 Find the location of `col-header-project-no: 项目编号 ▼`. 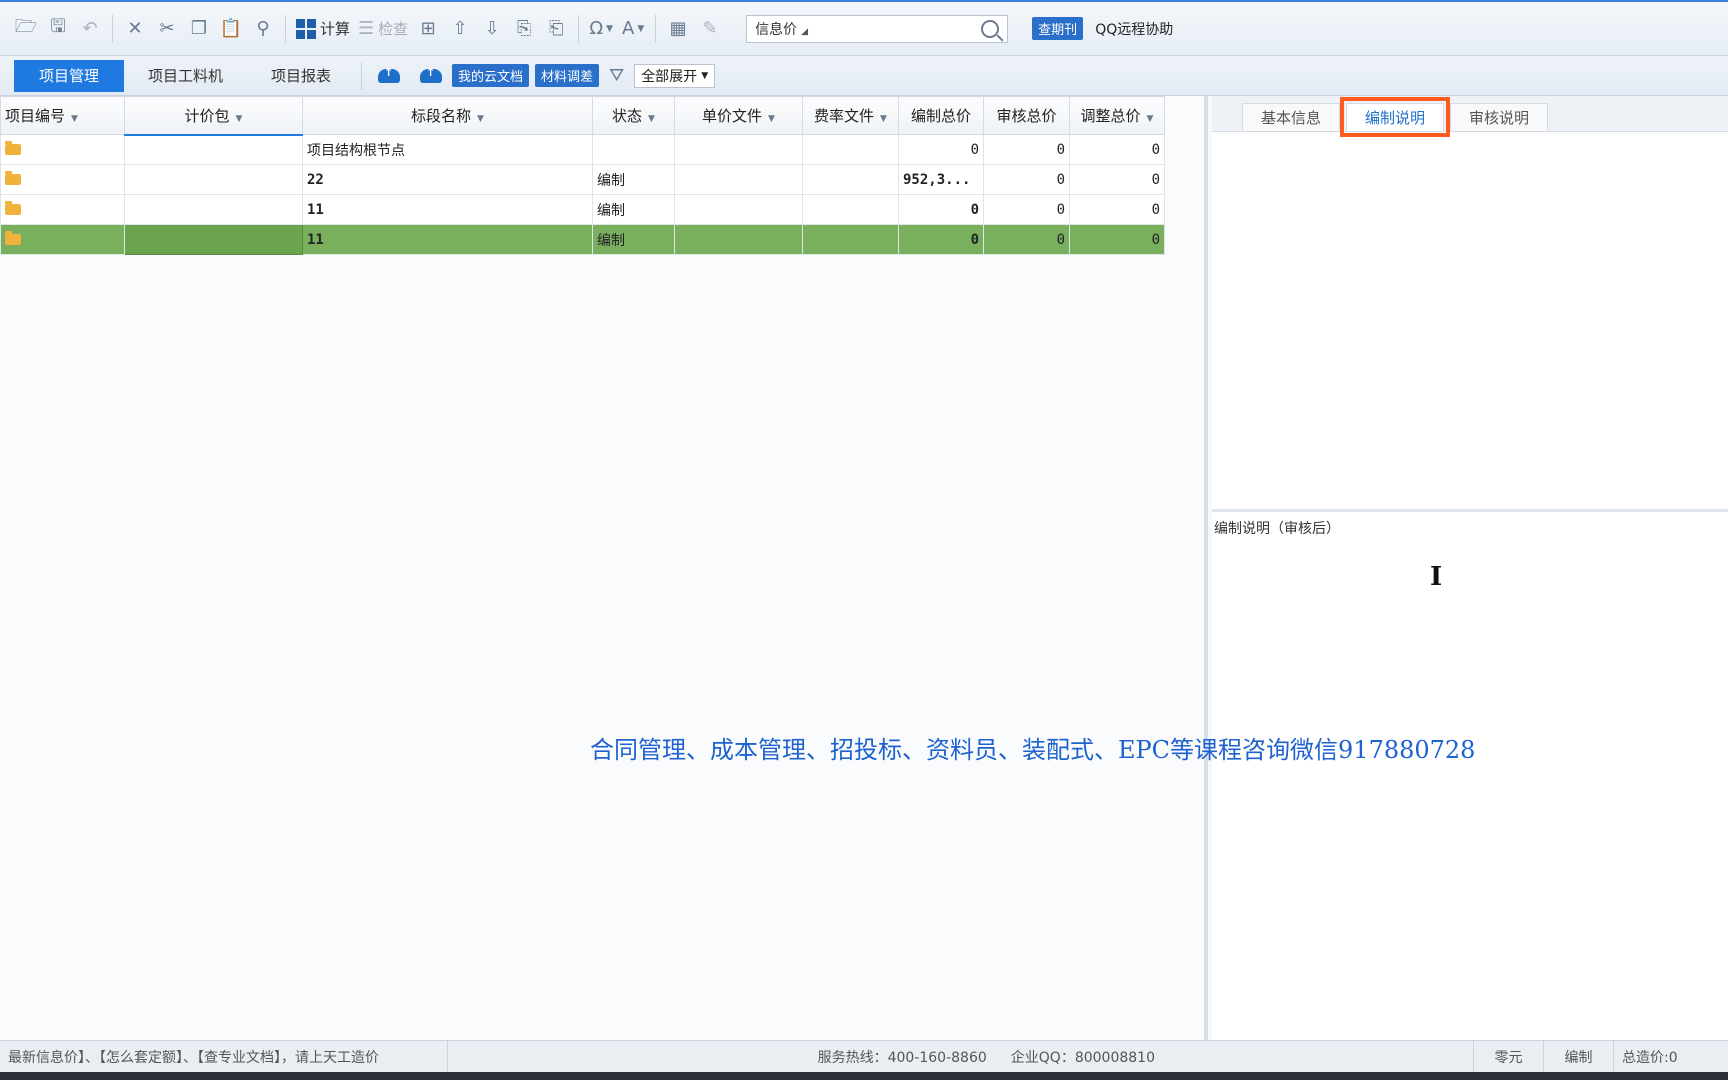

col-header-project-no: 项目编号 ▼ is located at coordinates (62, 115).